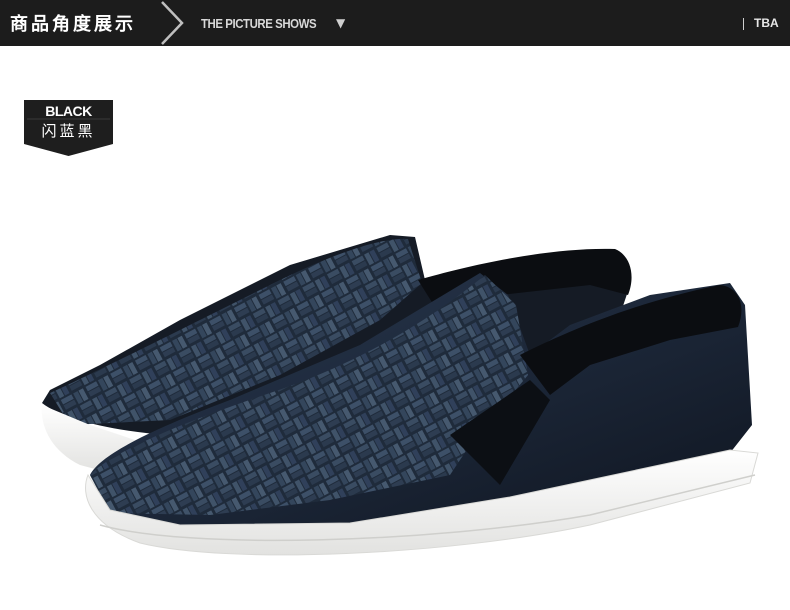 This screenshot has height=610, width=790. What do you see at coordinates (743, 24) in the screenshot?
I see `header-divider` at bounding box center [743, 24].